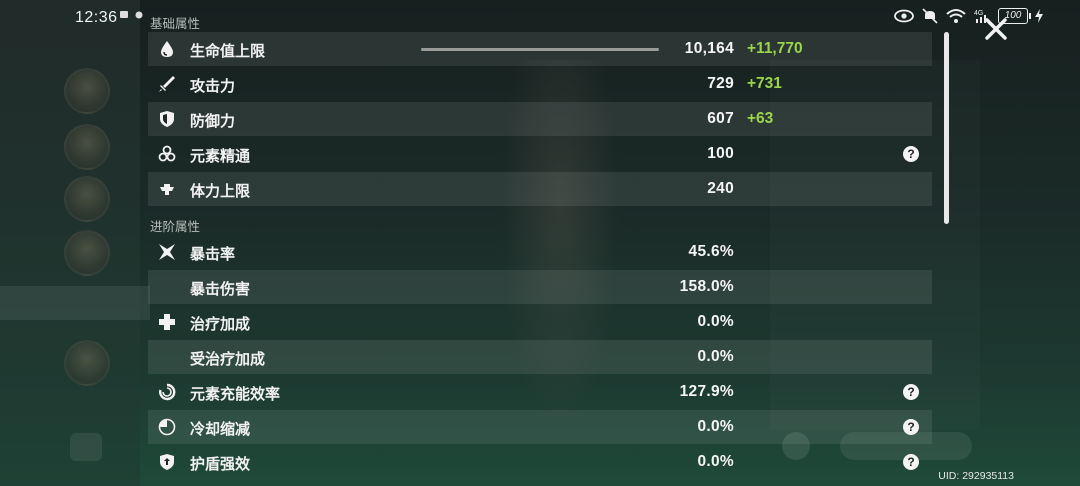  Describe the element at coordinates (720, 153) in the screenshot. I see `stat-value: 100` at that location.